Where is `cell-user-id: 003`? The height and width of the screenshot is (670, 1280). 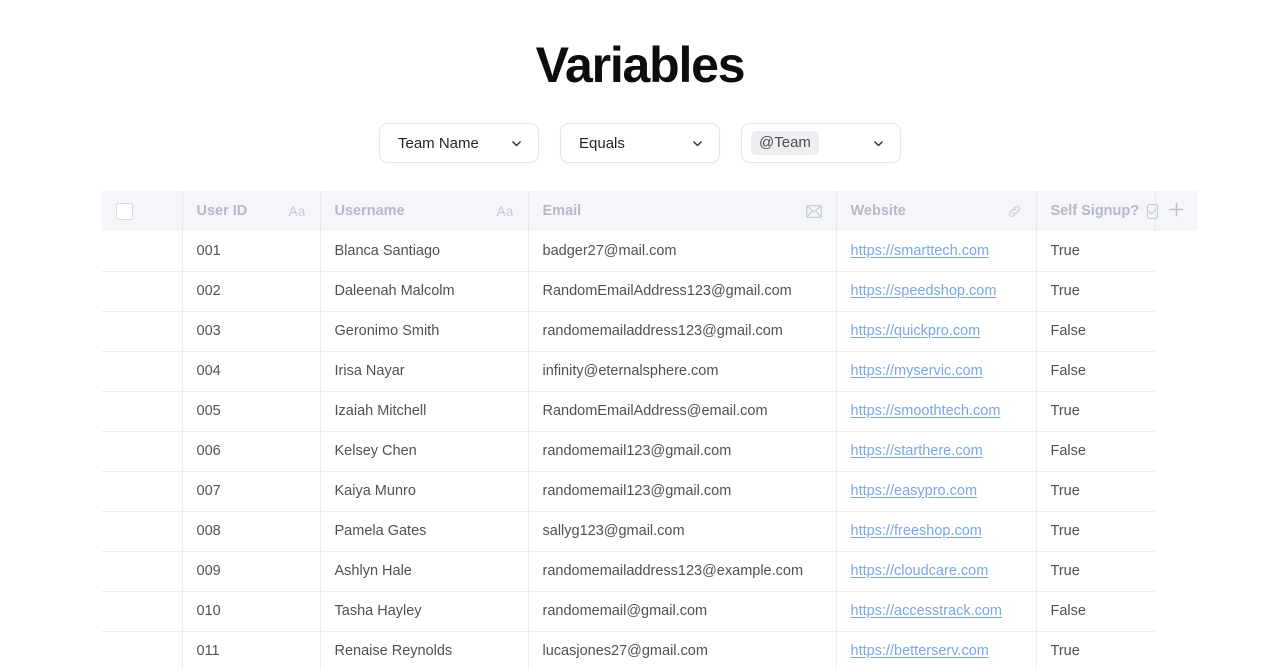 cell-user-id: 003 is located at coordinates (251, 331).